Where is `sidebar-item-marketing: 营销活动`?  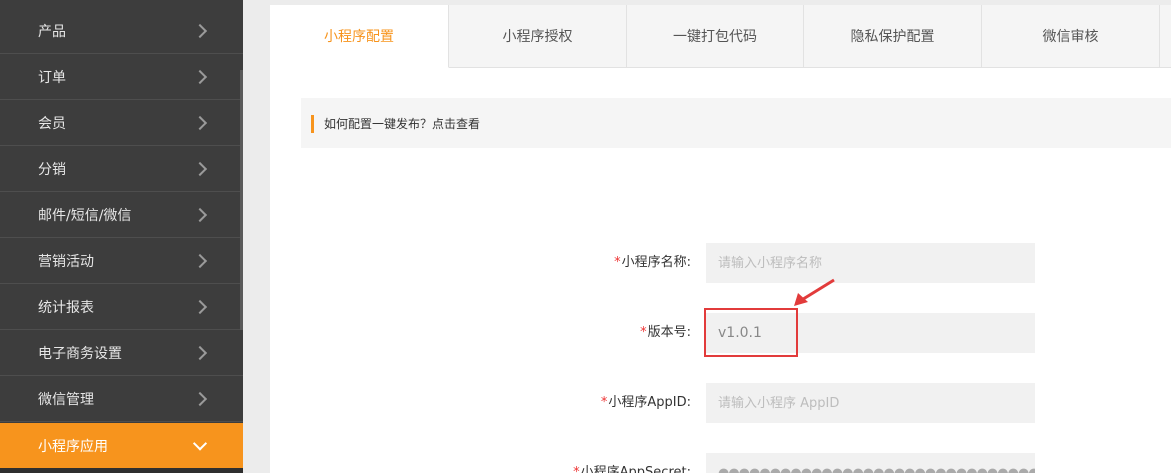
sidebar-item-marketing: 营销活动 is located at coordinates (121, 261).